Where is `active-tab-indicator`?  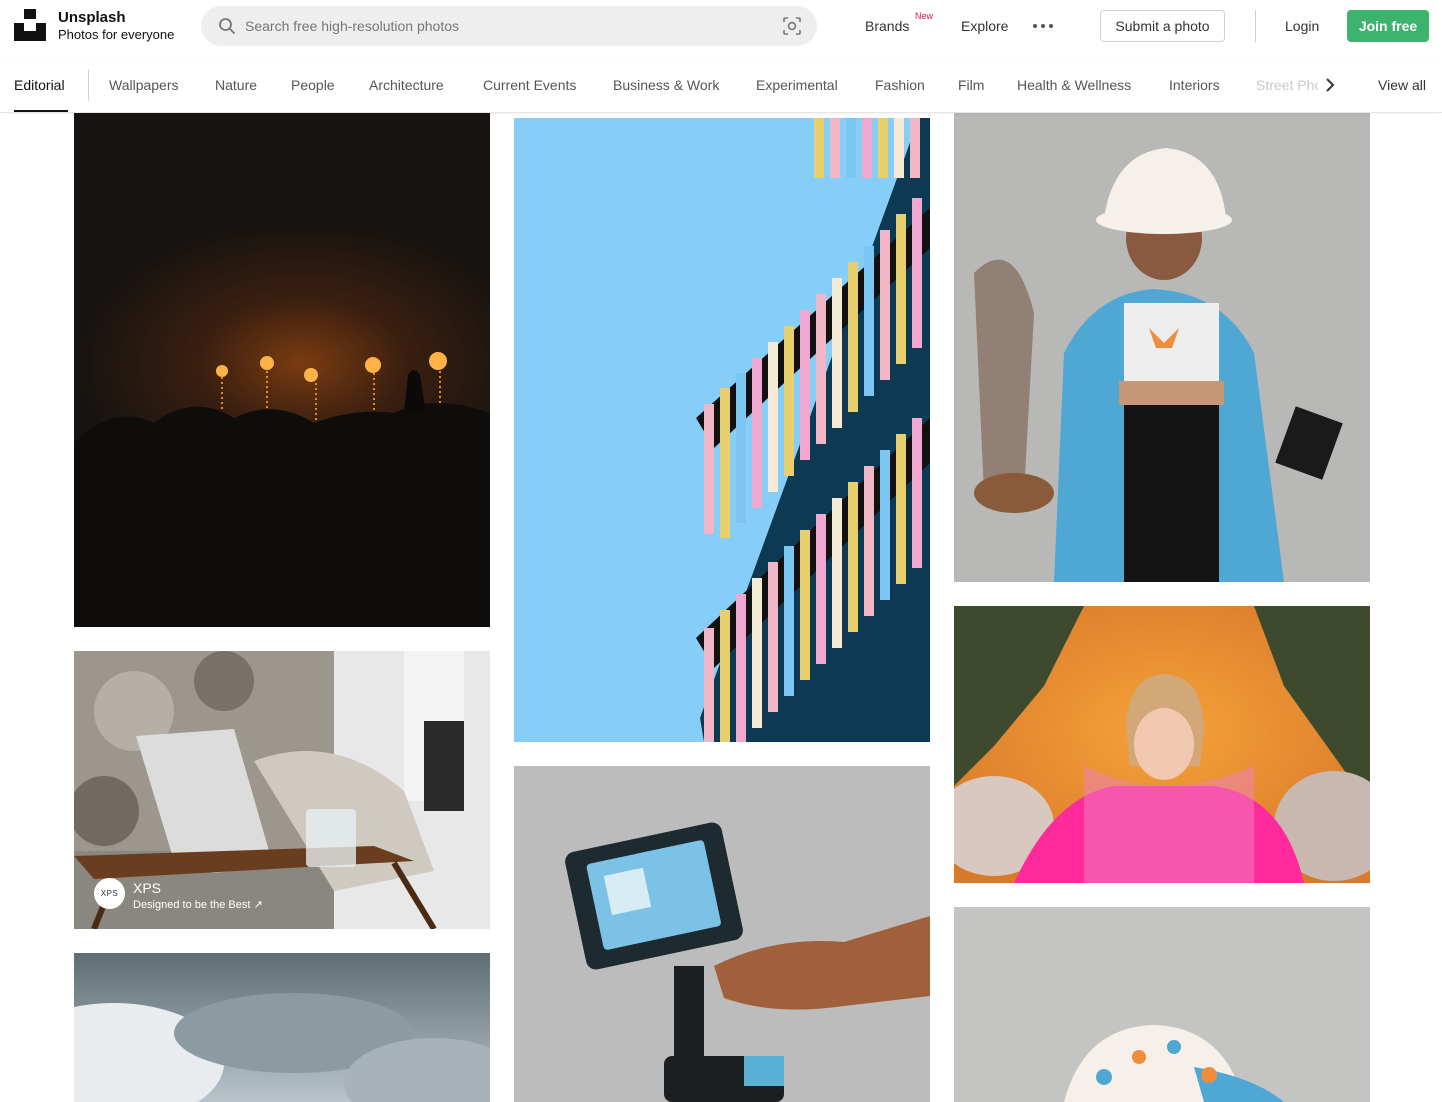
active-tab-indicator is located at coordinates (41, 111).